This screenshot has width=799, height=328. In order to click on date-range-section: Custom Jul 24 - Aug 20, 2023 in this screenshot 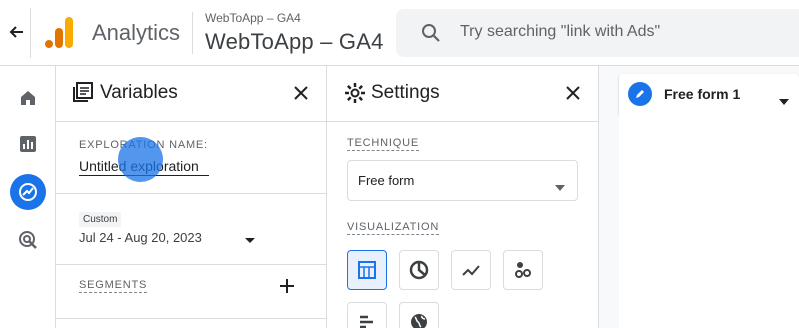, I will do `click(191, 229)`.